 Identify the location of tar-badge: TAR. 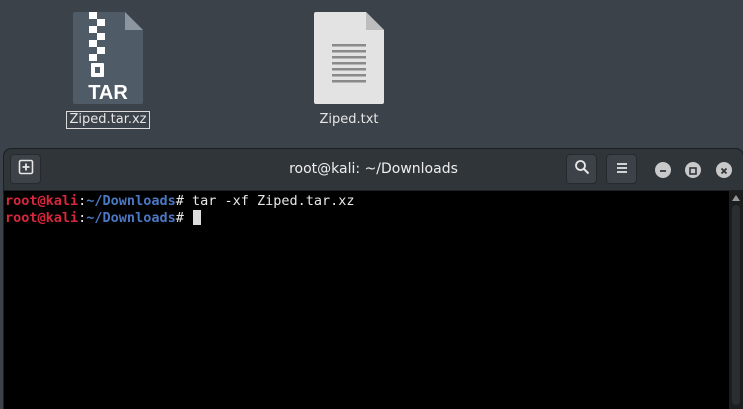
(108, 93).